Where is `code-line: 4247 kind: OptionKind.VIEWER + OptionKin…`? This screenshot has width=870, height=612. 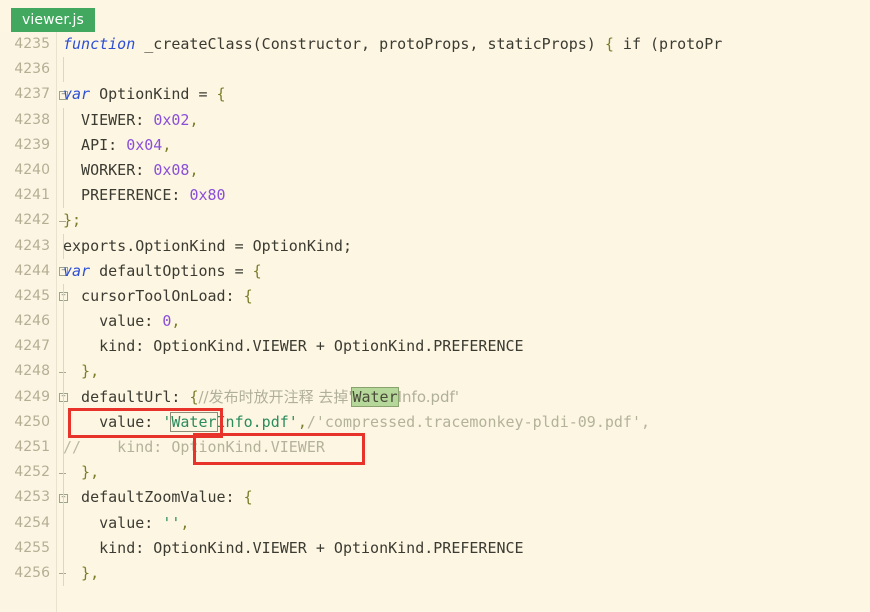 code-line: 4247 kind: OptionKind.VIEWER + OptionKin… is located at coordinates (435, 347).